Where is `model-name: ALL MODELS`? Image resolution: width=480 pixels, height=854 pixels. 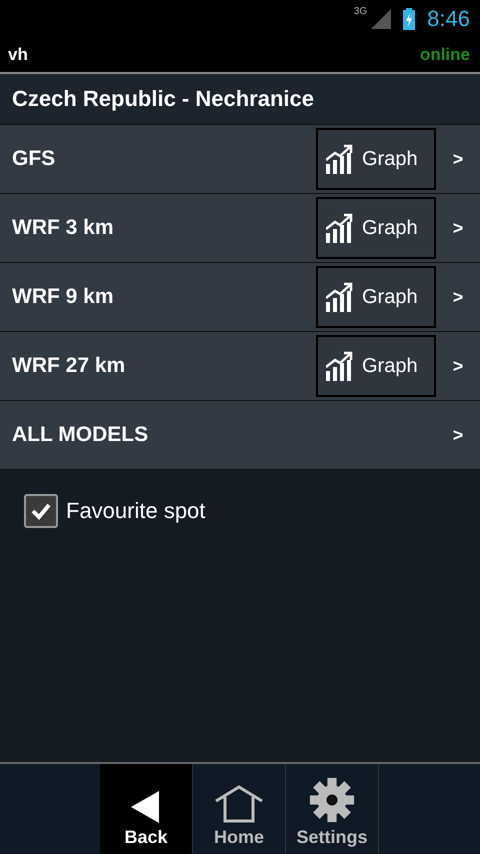 model-name: ALL MODELS is located at coordinates (81, 435).